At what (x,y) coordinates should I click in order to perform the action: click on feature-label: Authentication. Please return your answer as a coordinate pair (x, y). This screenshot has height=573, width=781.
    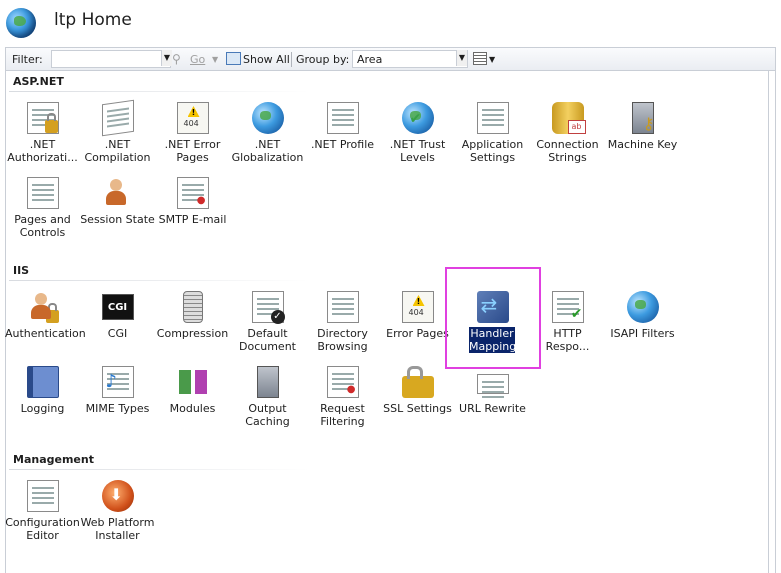
    Looking at the image, I should click on (45, 333).